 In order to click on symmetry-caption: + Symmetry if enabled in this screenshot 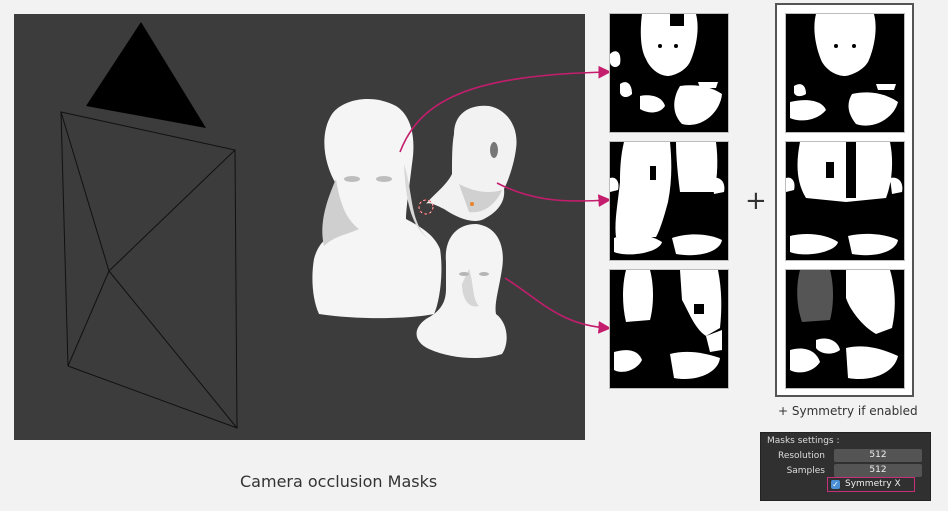, I will do `click(848, 411)`.